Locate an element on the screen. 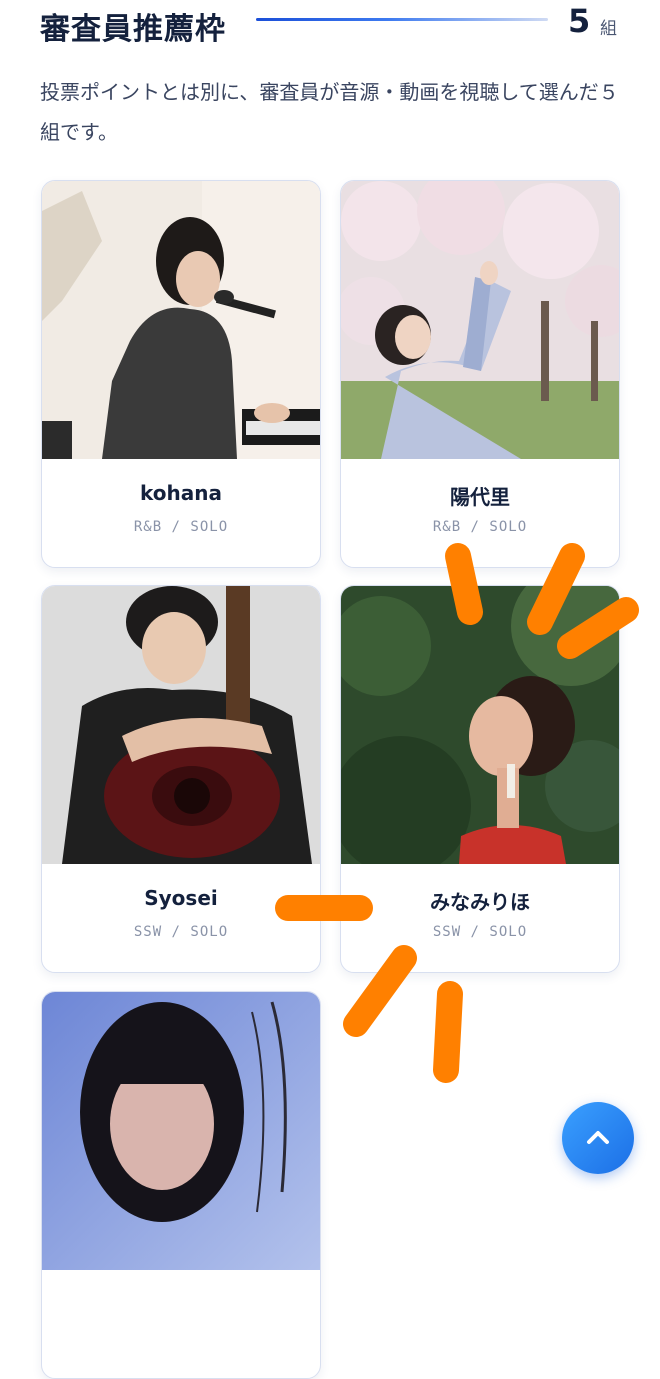 Image resolution: width=660 pixels, height=1379 pixels. group-count: 5 is located at coordinates (579, 21).